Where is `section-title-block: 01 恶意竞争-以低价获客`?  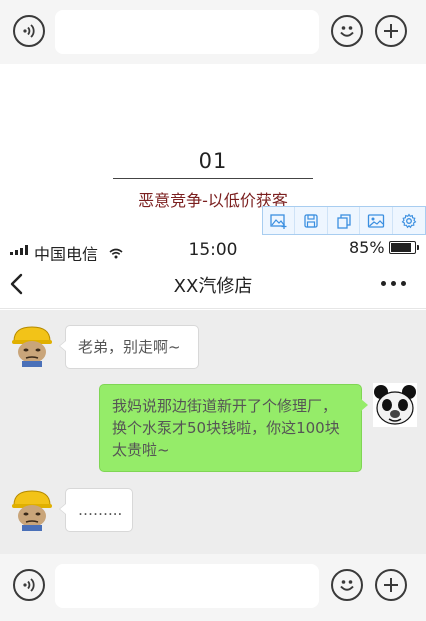 section-title-block: 01 恶意竞争-以低价获客 is located at coordinates (213, 180).